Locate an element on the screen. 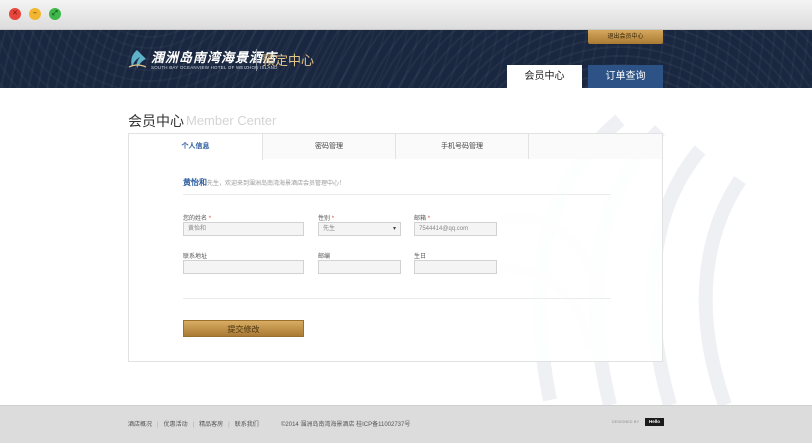  page-title: 会员中心 is located at coordinates (156, 121).